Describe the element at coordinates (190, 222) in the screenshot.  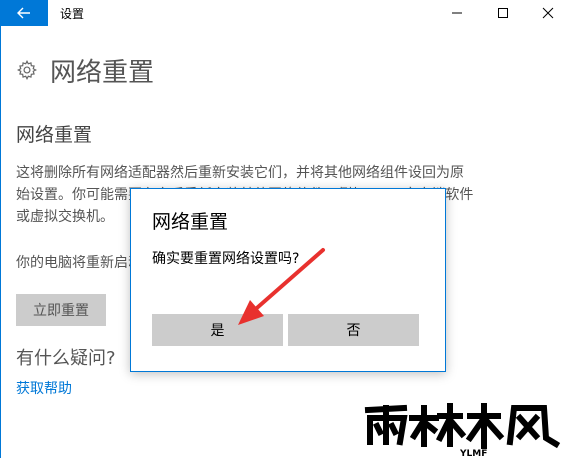
I see `dialog-title: 网络重置` at that location.